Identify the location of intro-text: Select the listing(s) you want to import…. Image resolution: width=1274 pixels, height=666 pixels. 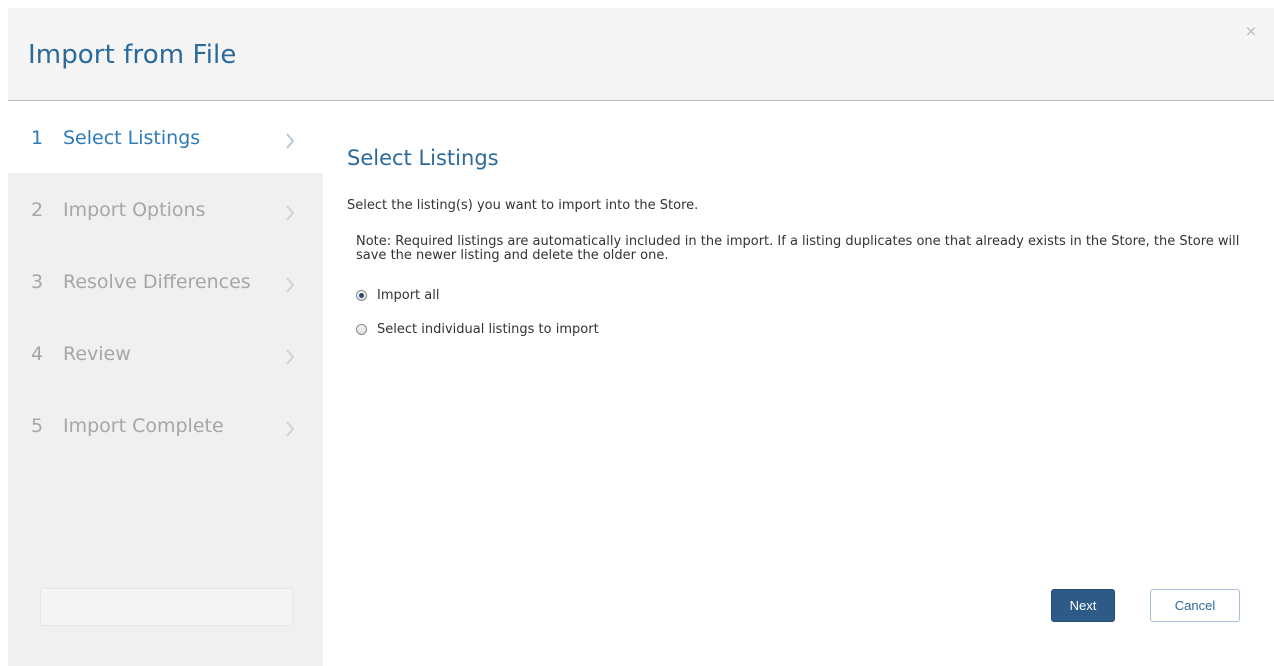
(523, 205).